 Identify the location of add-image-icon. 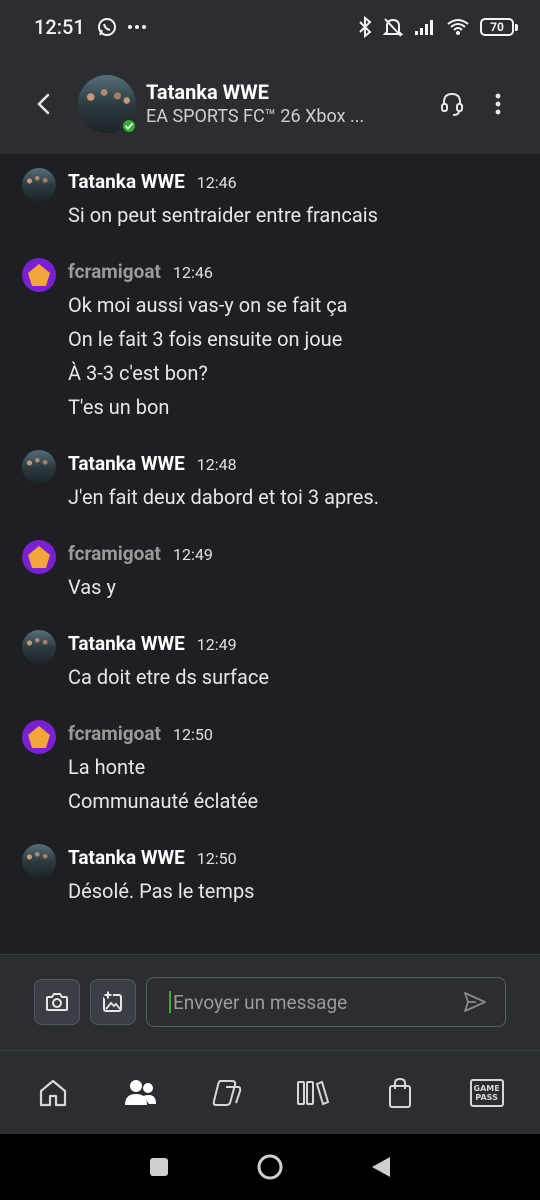
(112, 1001).